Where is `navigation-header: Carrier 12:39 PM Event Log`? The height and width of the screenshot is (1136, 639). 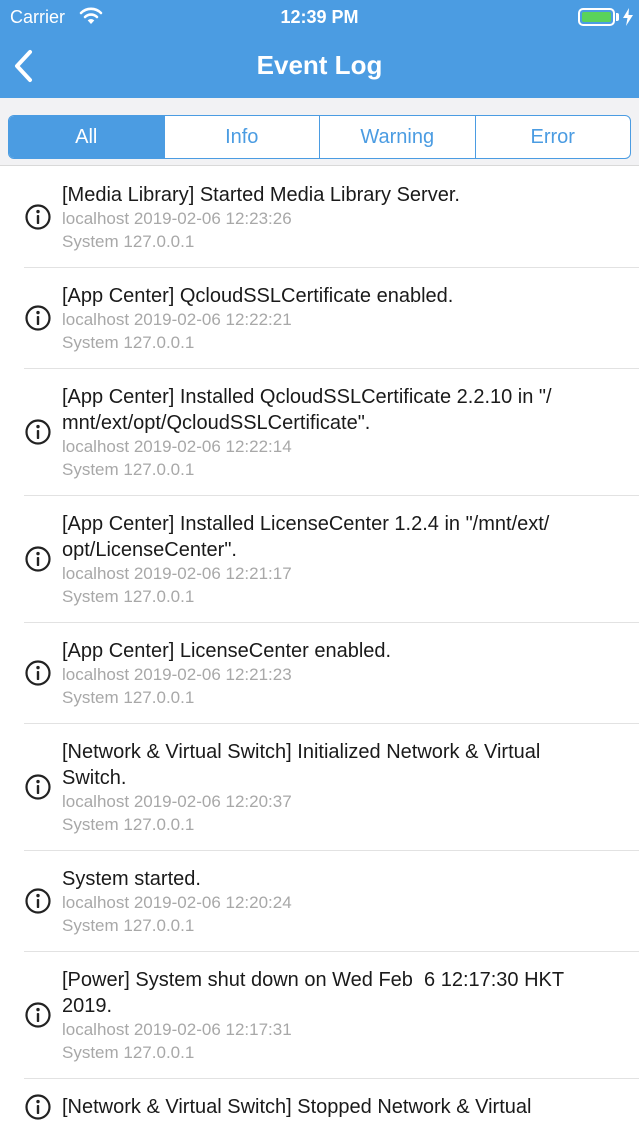 navigation-header: Carrier 12:39 PM Event Log is located at coordinates (319, 49).